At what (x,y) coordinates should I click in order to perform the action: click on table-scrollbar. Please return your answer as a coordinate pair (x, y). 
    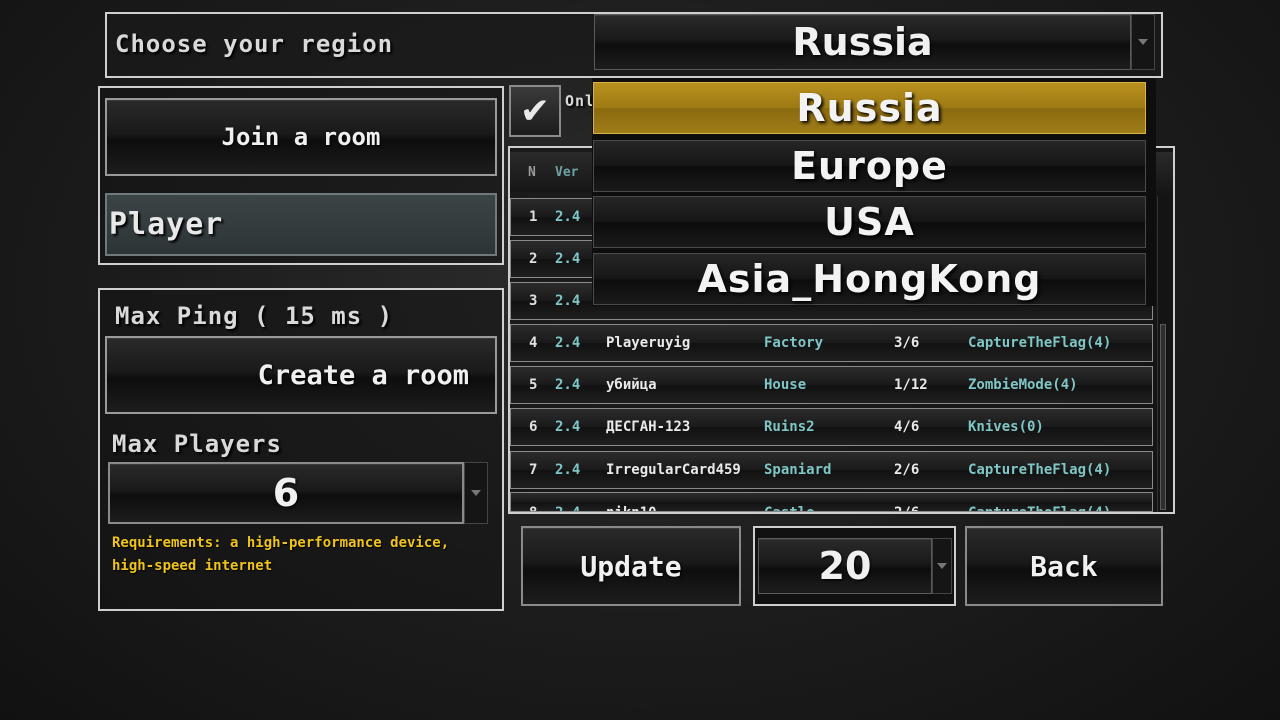
    Looking at the image, I should click on (1163, 354).